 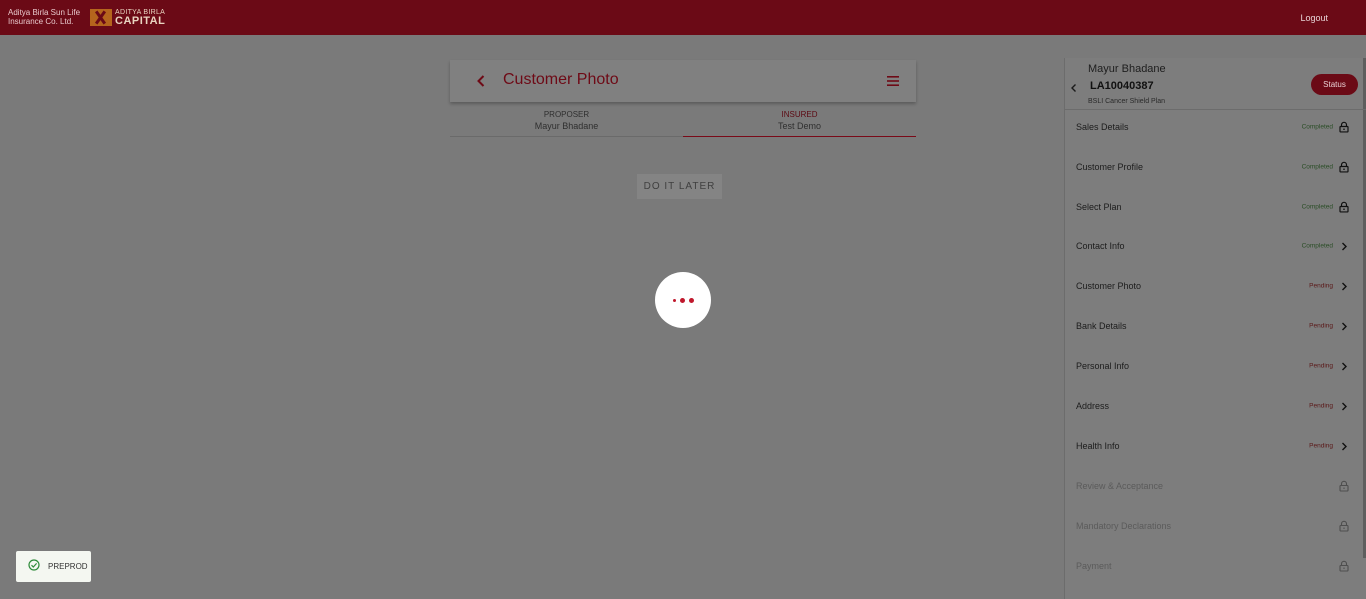 What do you see at coordinates (893, 81) in the screenshot?
I see `hamburger-menu-icon` at bounding box center [893, 81].